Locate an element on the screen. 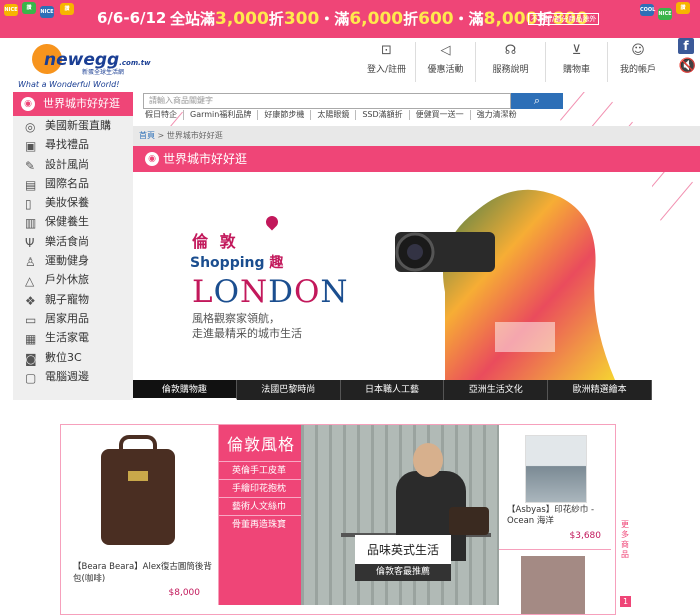 The height and width of the screenshot is (615, 700). search-button: ⌕ is located at coordinates (537, 101).